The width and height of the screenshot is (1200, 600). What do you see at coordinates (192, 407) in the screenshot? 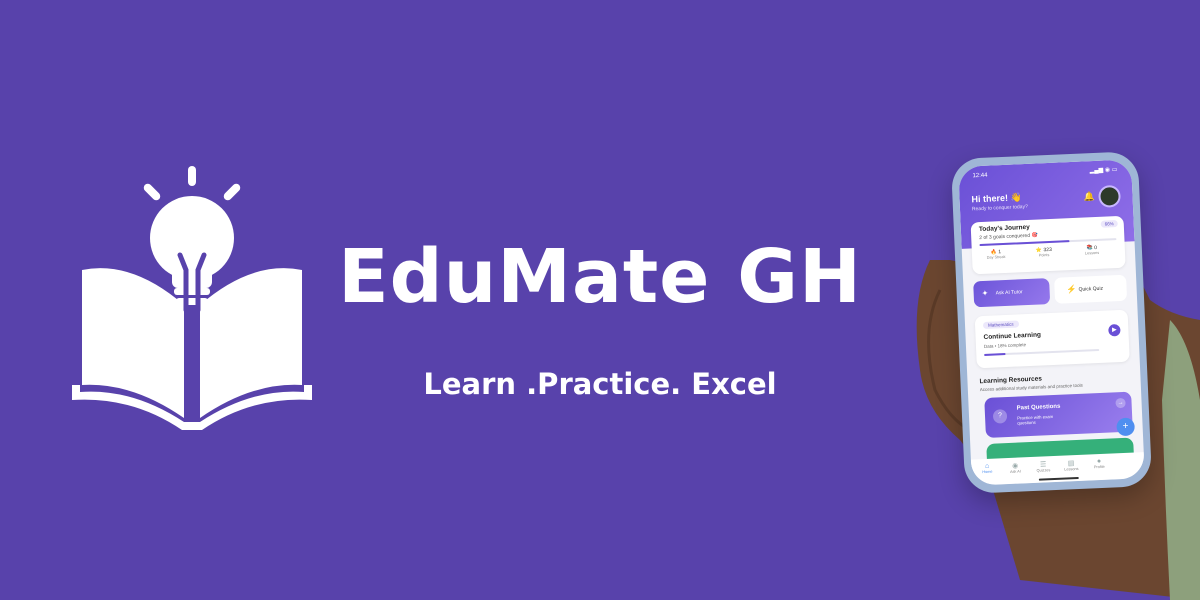
I see `book-cover` at bounding box center [192, 407].